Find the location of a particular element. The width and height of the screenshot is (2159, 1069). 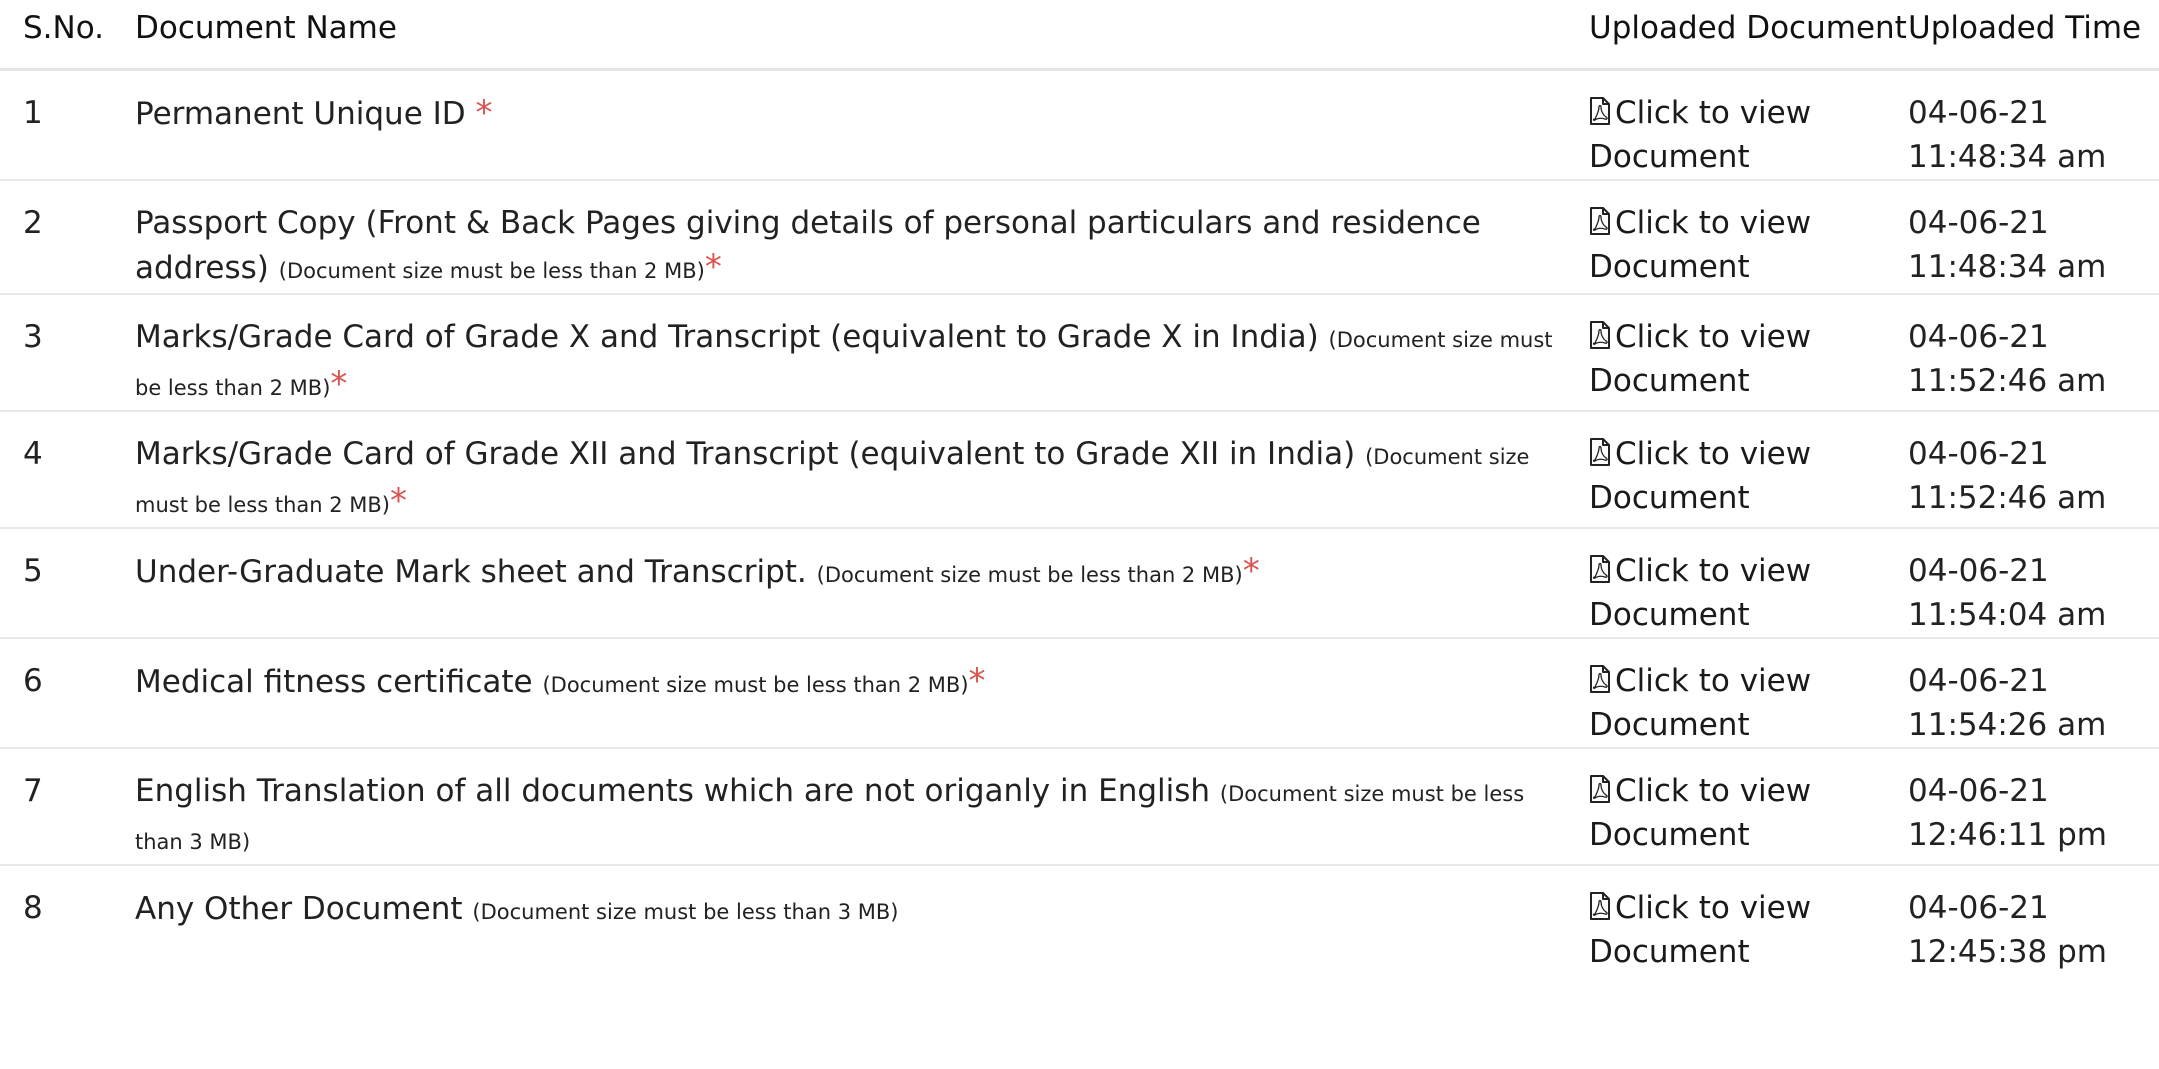

row-sno: 7 is located at coordinates (67, 807).